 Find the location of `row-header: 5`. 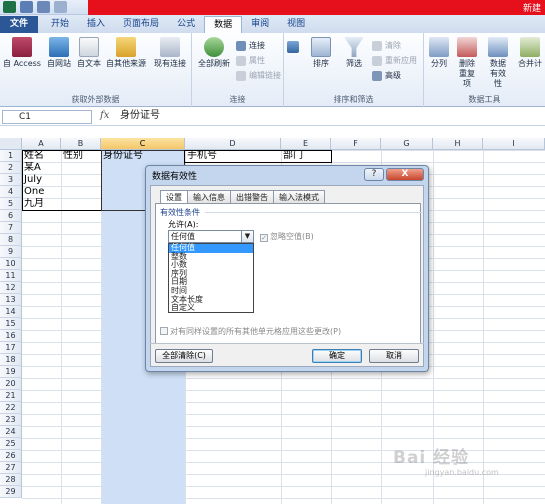

row-header: 5 is located at coordinates (11, 204).